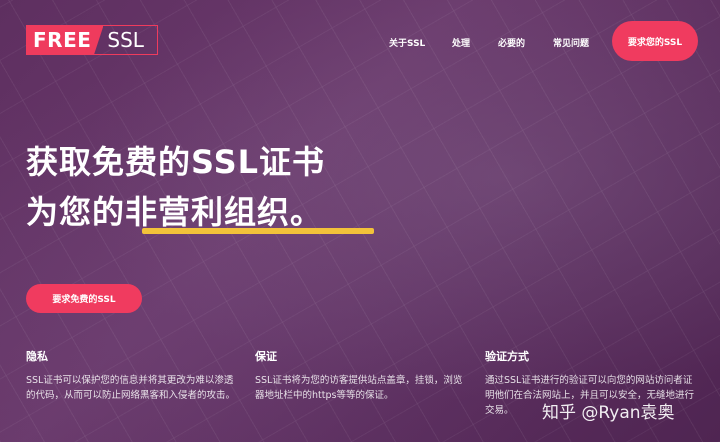 The width and height of the screenshot is (720, 442). Describe the element at coordinates (507, 356) in the screenshot. I see `feature-title: 验证方式` at that location.